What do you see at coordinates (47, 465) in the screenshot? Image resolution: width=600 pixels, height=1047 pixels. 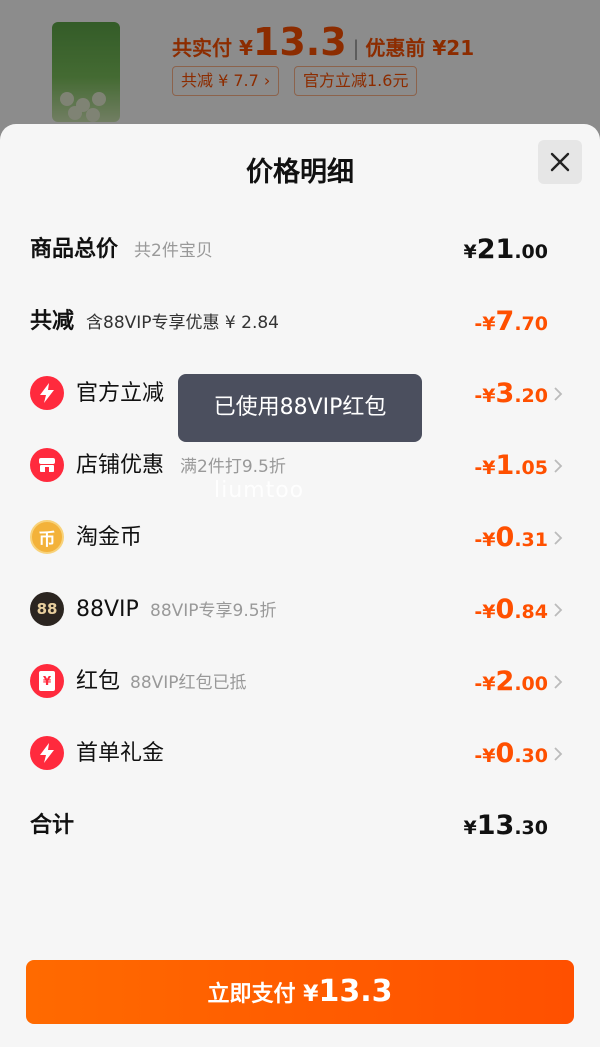 I see `shop-icon` at bounding box center [47, 465].